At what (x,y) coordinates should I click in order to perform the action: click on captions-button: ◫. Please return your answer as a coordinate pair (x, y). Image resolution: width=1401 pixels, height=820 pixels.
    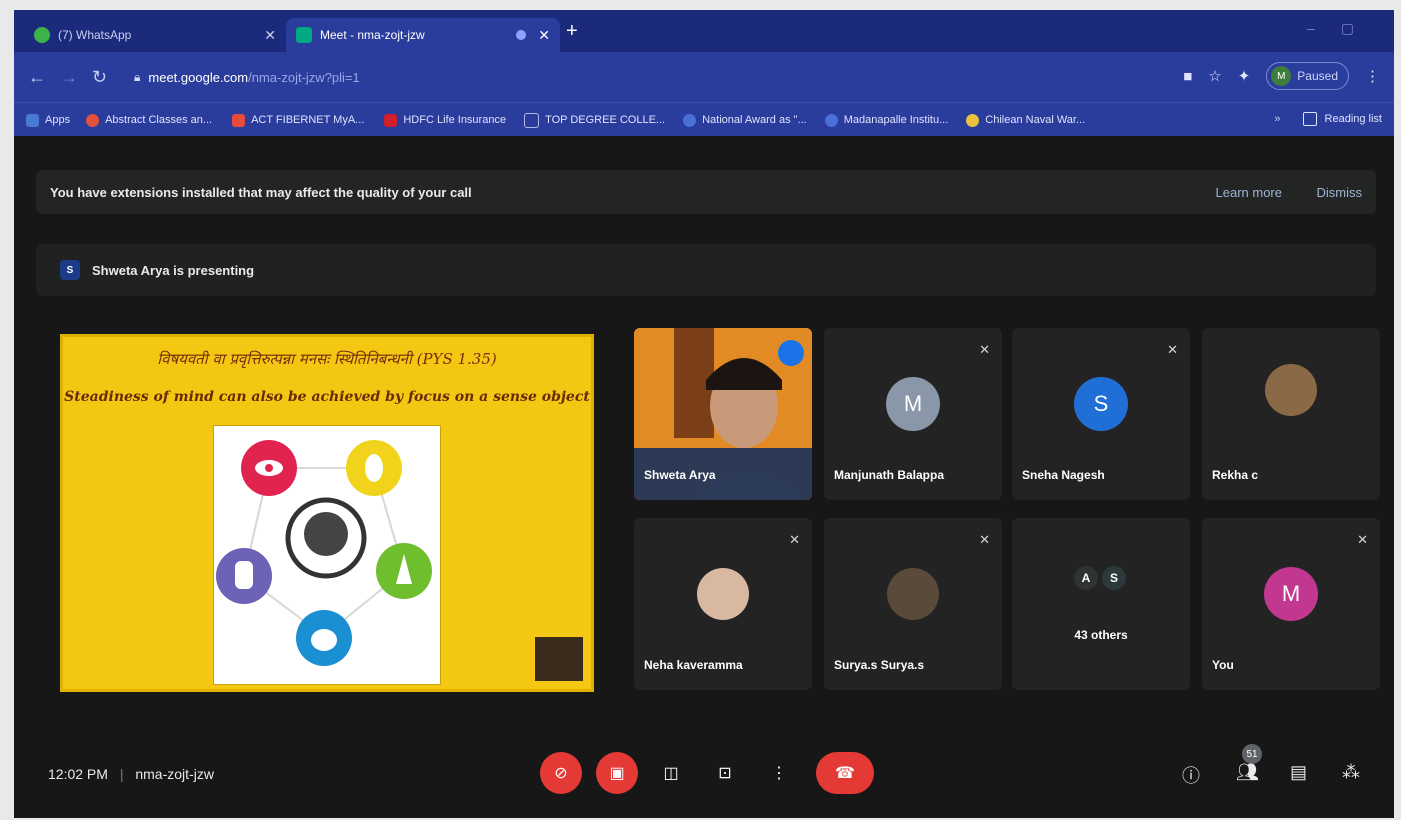
    Looking at the image, I should click on (671, 773).